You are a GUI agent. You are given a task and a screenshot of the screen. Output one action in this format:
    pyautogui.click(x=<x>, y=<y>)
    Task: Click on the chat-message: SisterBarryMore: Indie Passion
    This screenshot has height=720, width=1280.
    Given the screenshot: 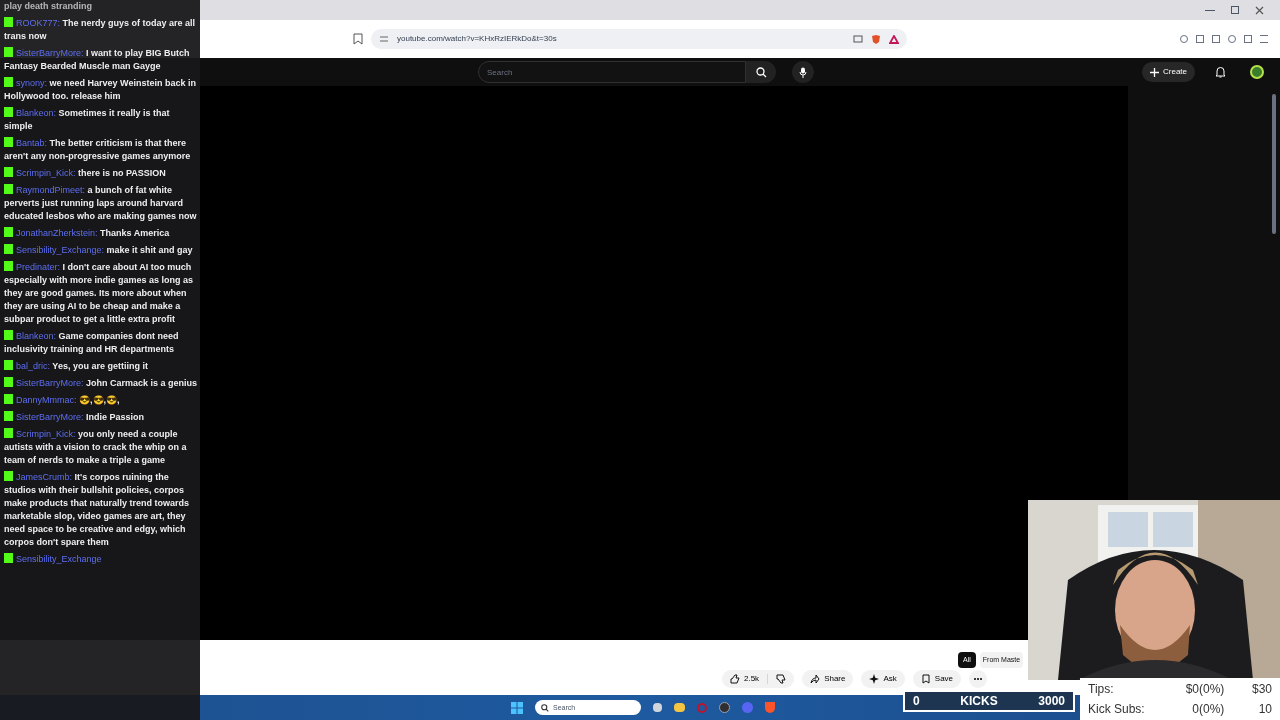 What is the action you would take?
    pyautogui.click(x=74, y=417)
    